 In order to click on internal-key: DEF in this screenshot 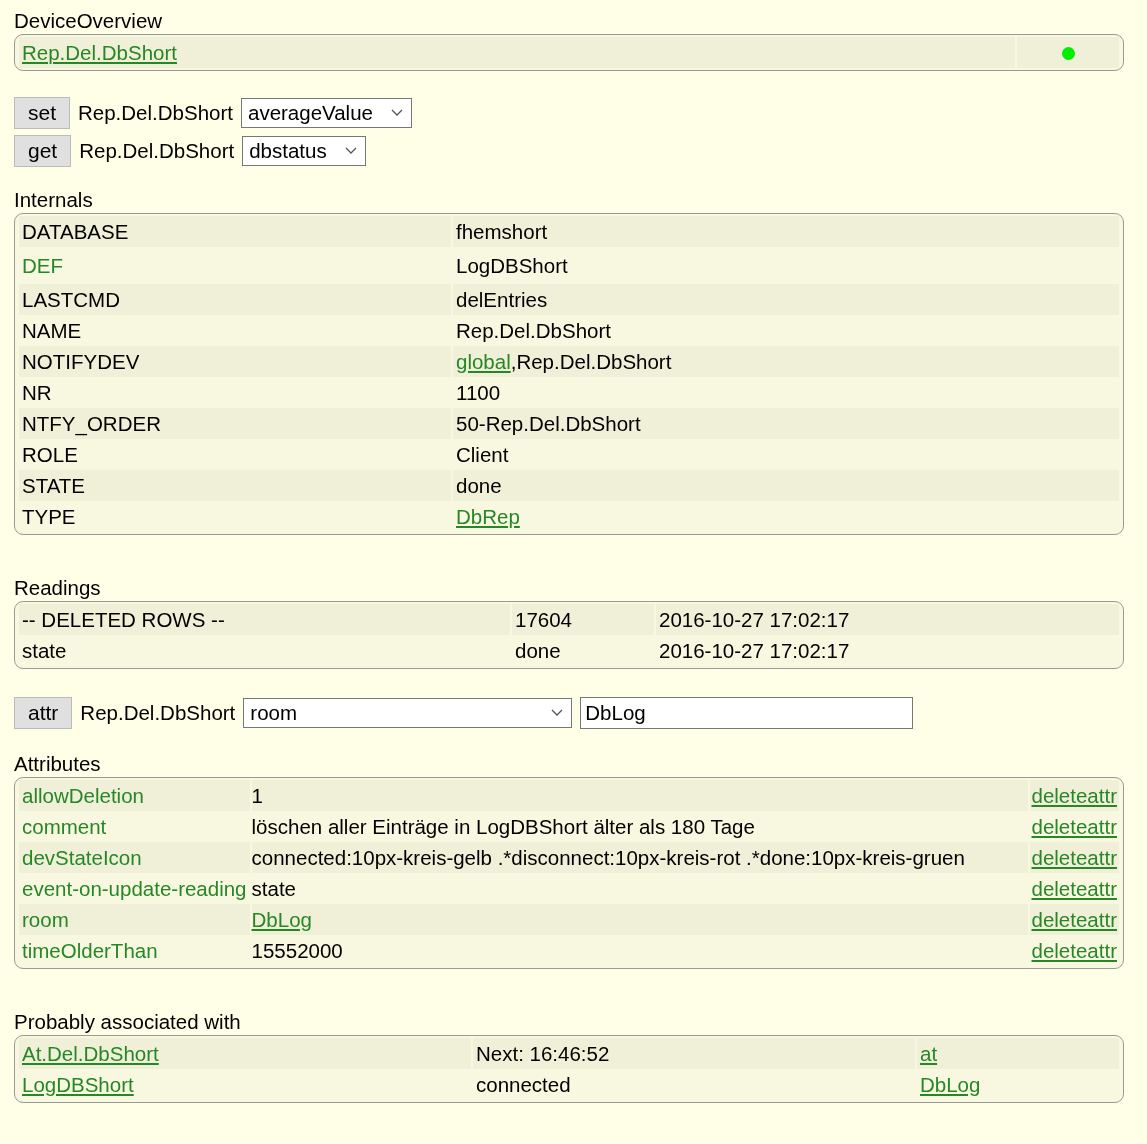, I will do `click(42, 265)`.